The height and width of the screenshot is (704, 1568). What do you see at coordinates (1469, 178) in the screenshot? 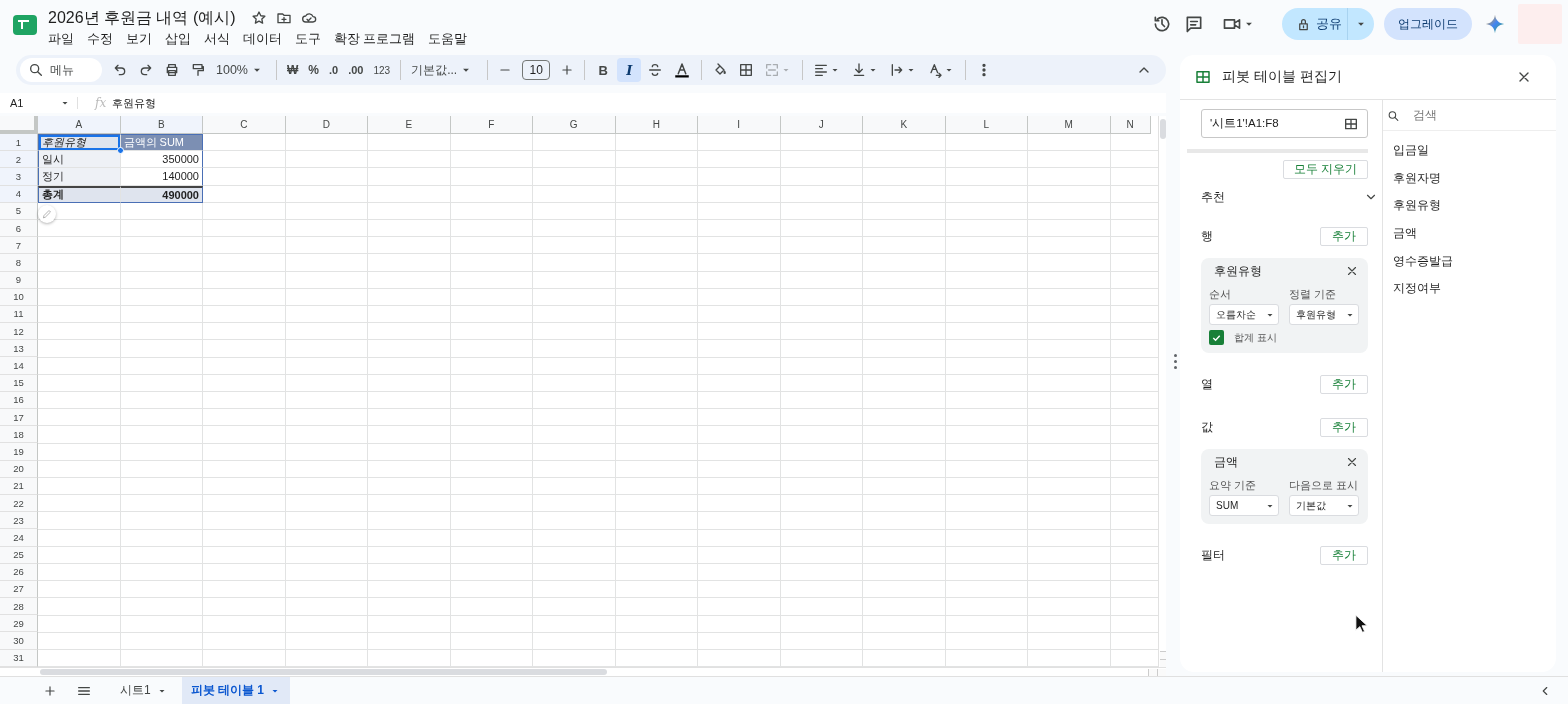
I see `field-item: 후원자명` at bounding box center [1469, 178].